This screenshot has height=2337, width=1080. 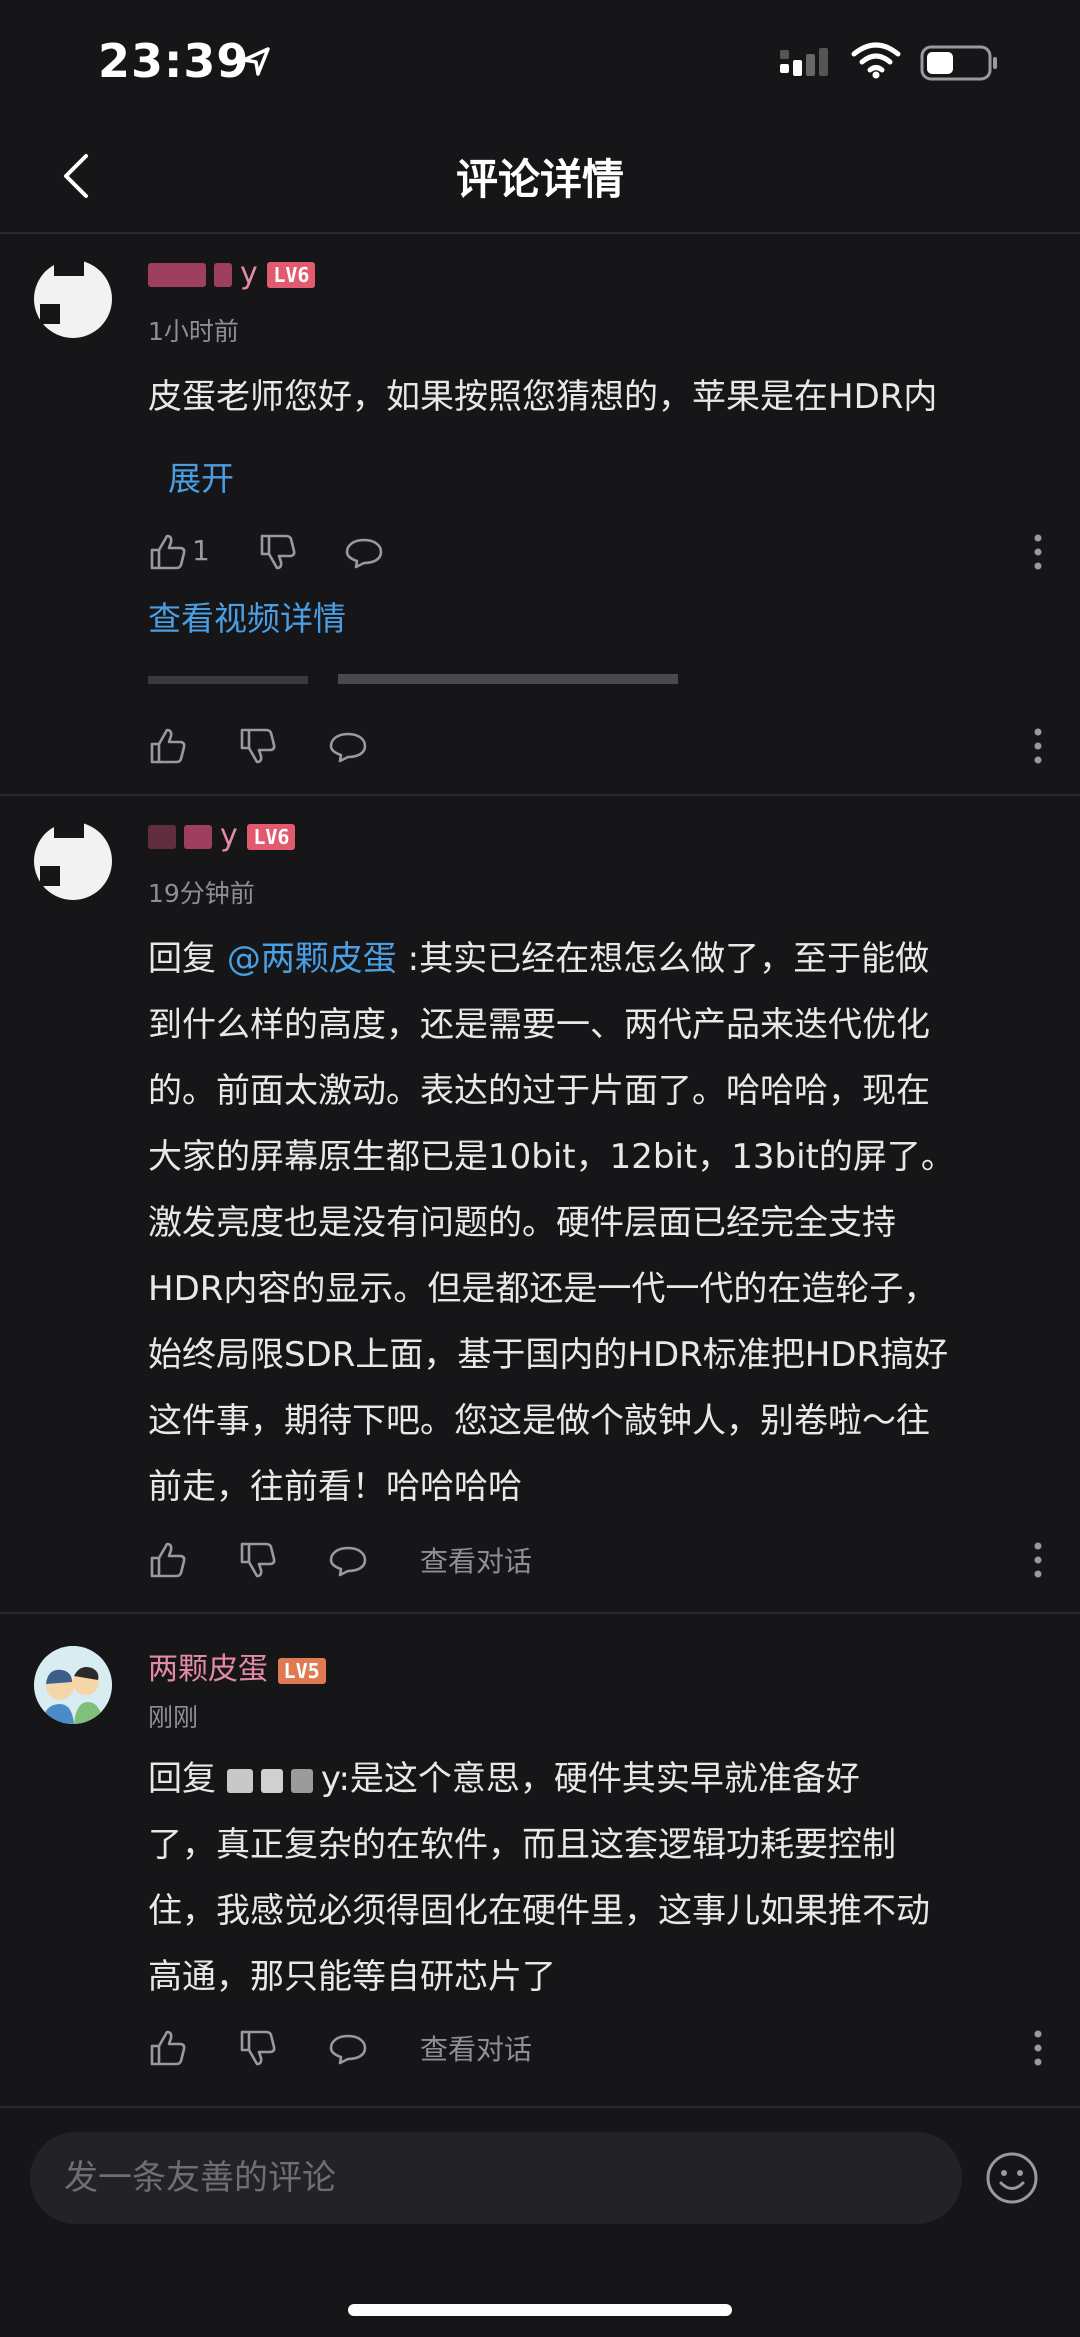 What do you see at coordinates (958, 63) in the screenshot?
I see `battery-icon` at bounding box center [958, 63].